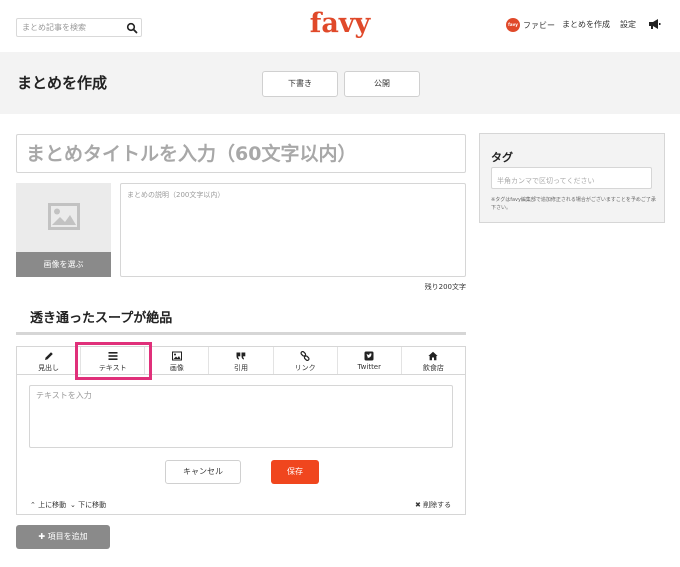 The width and height of the screenshot is (680, 567). What do you see at coordinates (573, 204) in the screenshot?
I see `tag-note: ※タグはfavy編集部で追加修正される場合がございますことを予めご了承下さい。` at bounding box center [573, 204].